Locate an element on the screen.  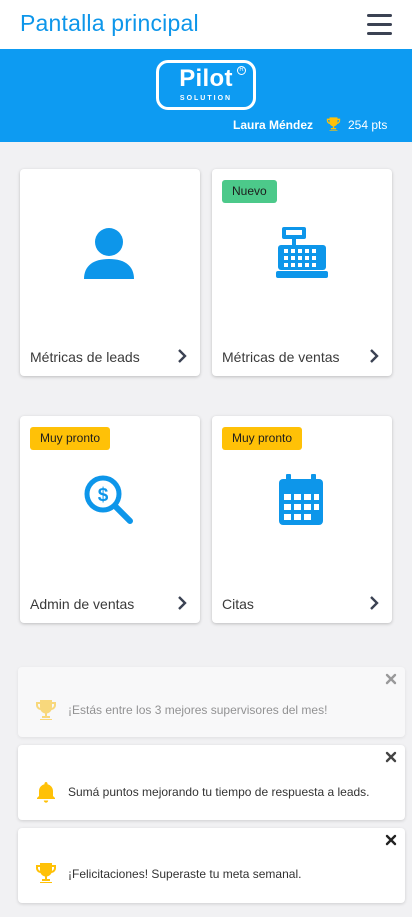
pilot-solution-logo: Pilot R SOLUTION is located at coordinates (206, 85).